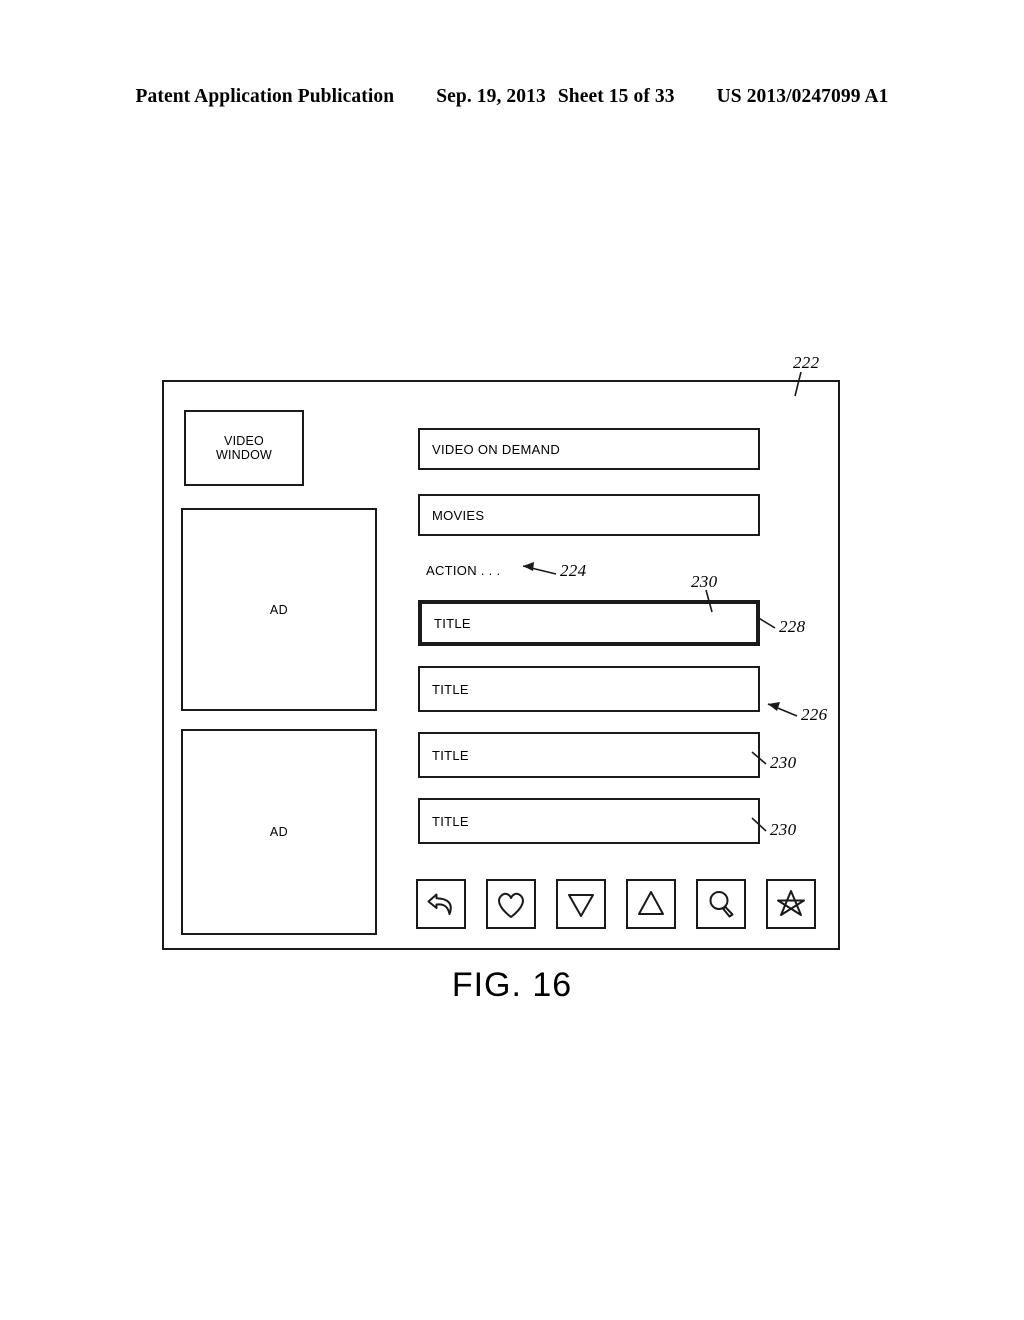  I want to click on figure-caption: FIG. 16, so click(512, 985).